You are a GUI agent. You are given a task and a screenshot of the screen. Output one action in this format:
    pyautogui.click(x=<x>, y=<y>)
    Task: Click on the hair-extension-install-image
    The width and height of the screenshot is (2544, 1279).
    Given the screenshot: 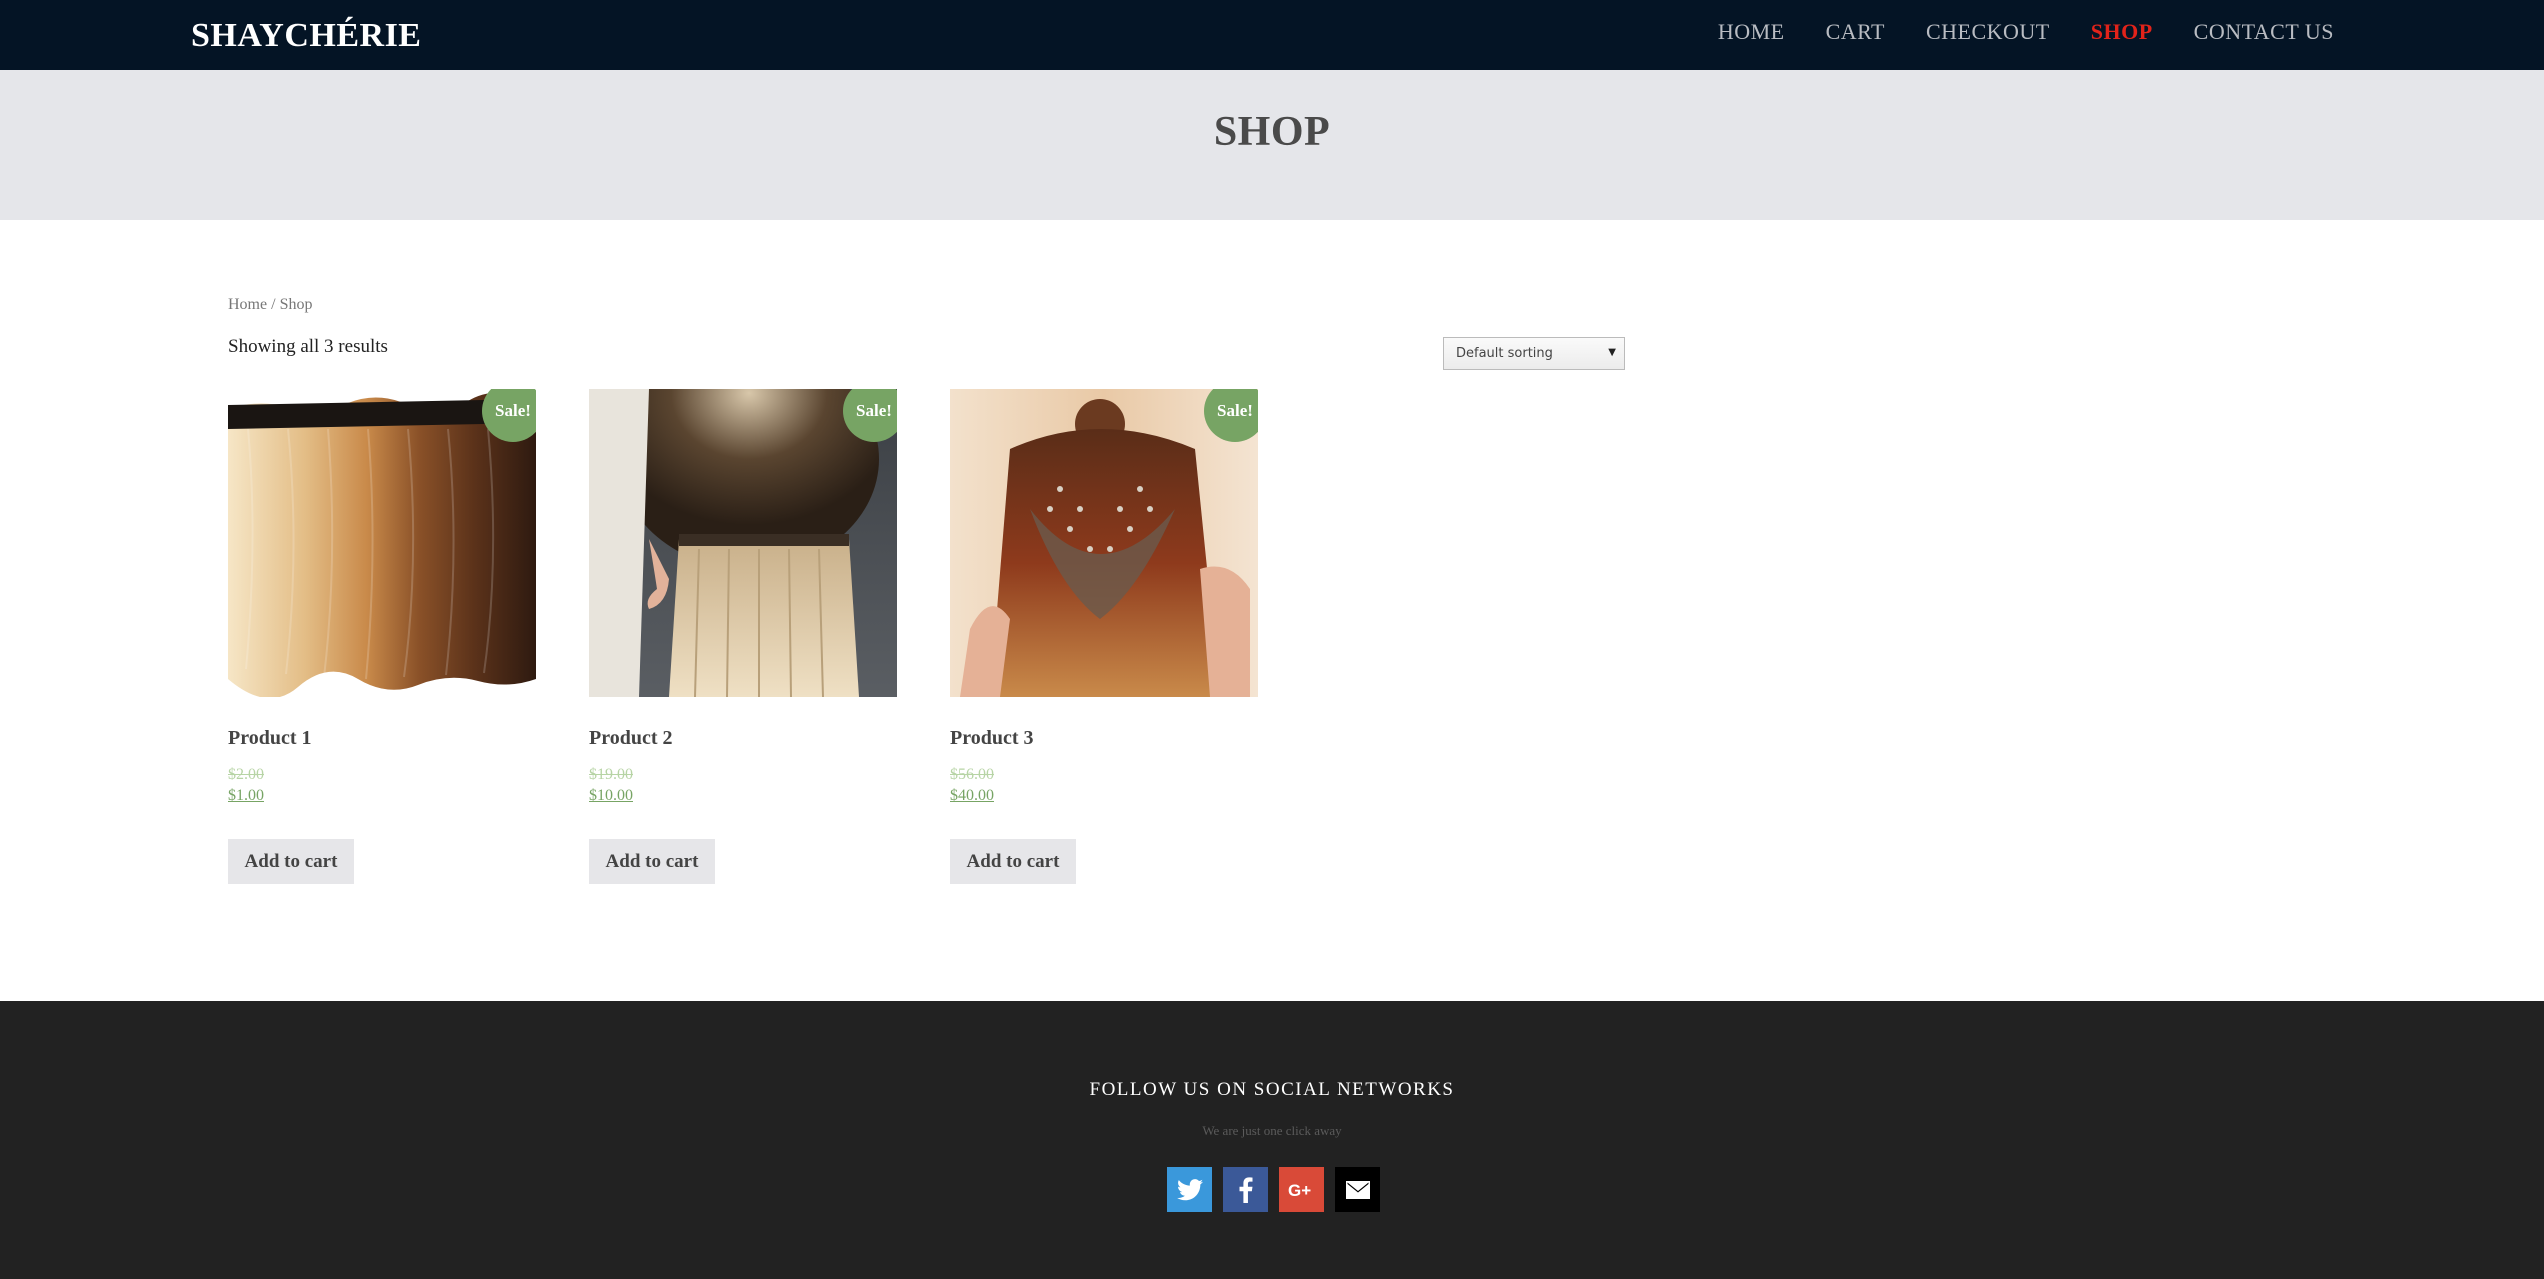 What is the action you would take?
    pyautogui.click(x=1104, y=543)
    